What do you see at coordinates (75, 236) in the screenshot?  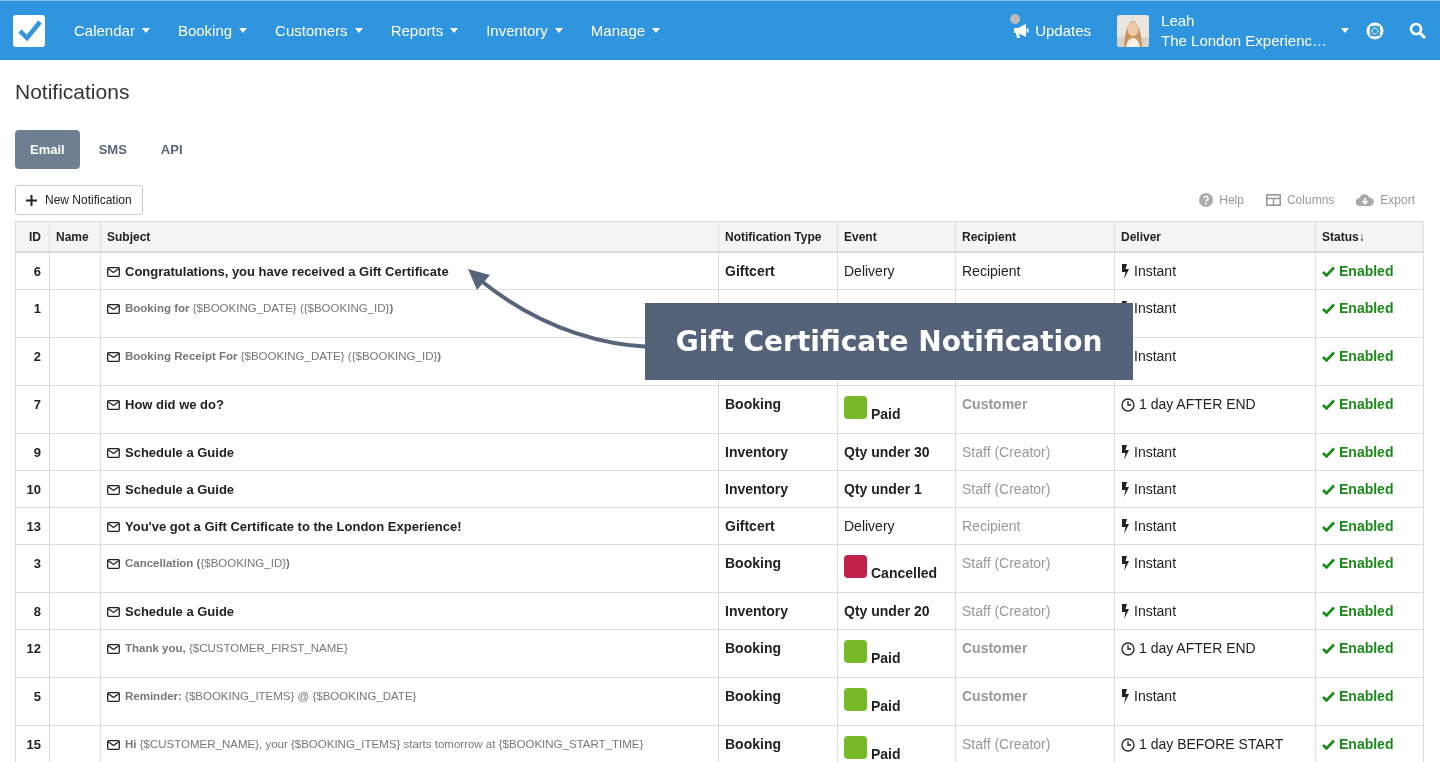 I see `column-header: Name` at bounding box center [75, 236].